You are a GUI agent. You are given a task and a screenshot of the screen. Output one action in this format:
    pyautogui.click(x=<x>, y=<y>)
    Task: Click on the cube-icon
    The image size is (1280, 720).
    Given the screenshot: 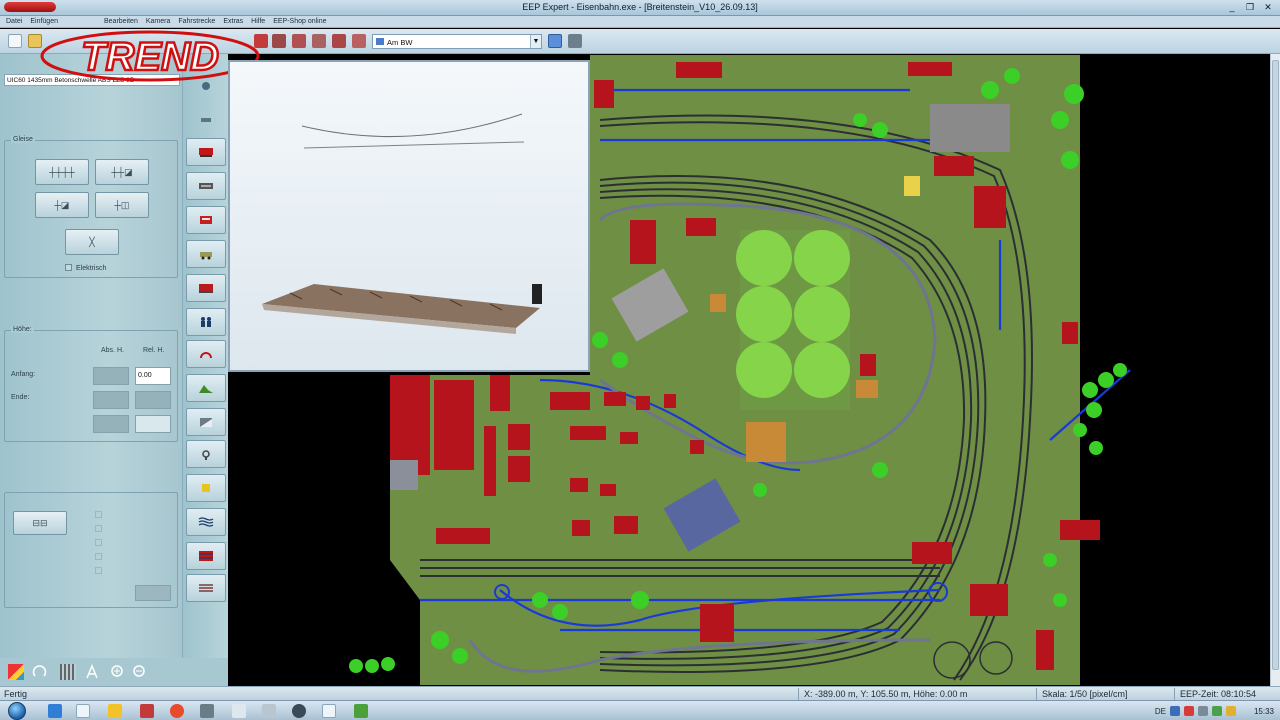 What is the action you would take?
    pyautogui.click(x=16, y=672)
    